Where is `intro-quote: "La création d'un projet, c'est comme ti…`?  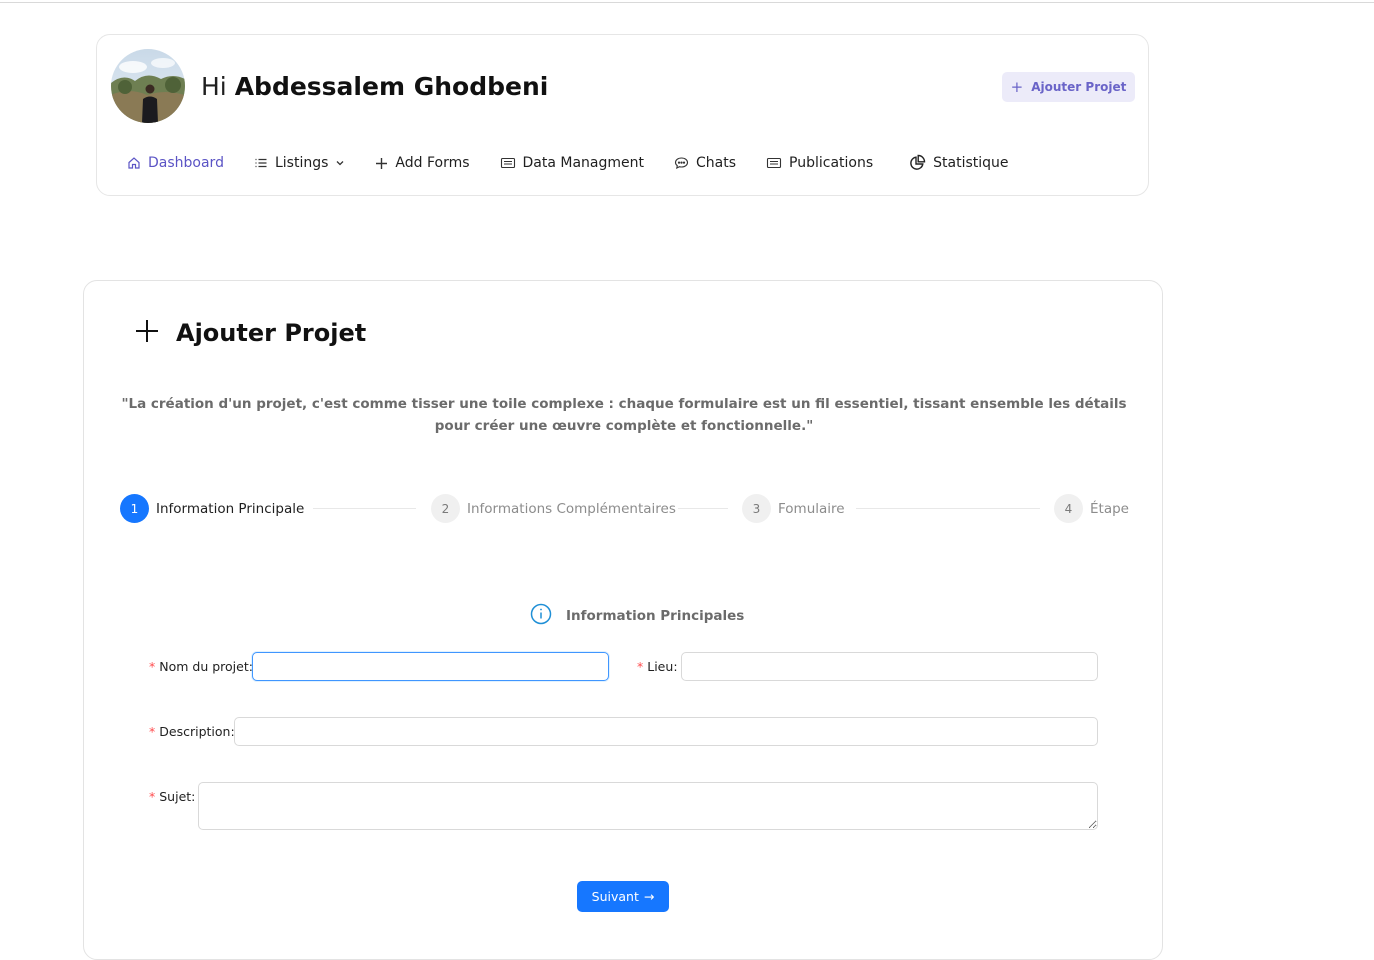
intro-quote: "La création d'un projet, c'est comme ti… is located at coordinates (624, 415).